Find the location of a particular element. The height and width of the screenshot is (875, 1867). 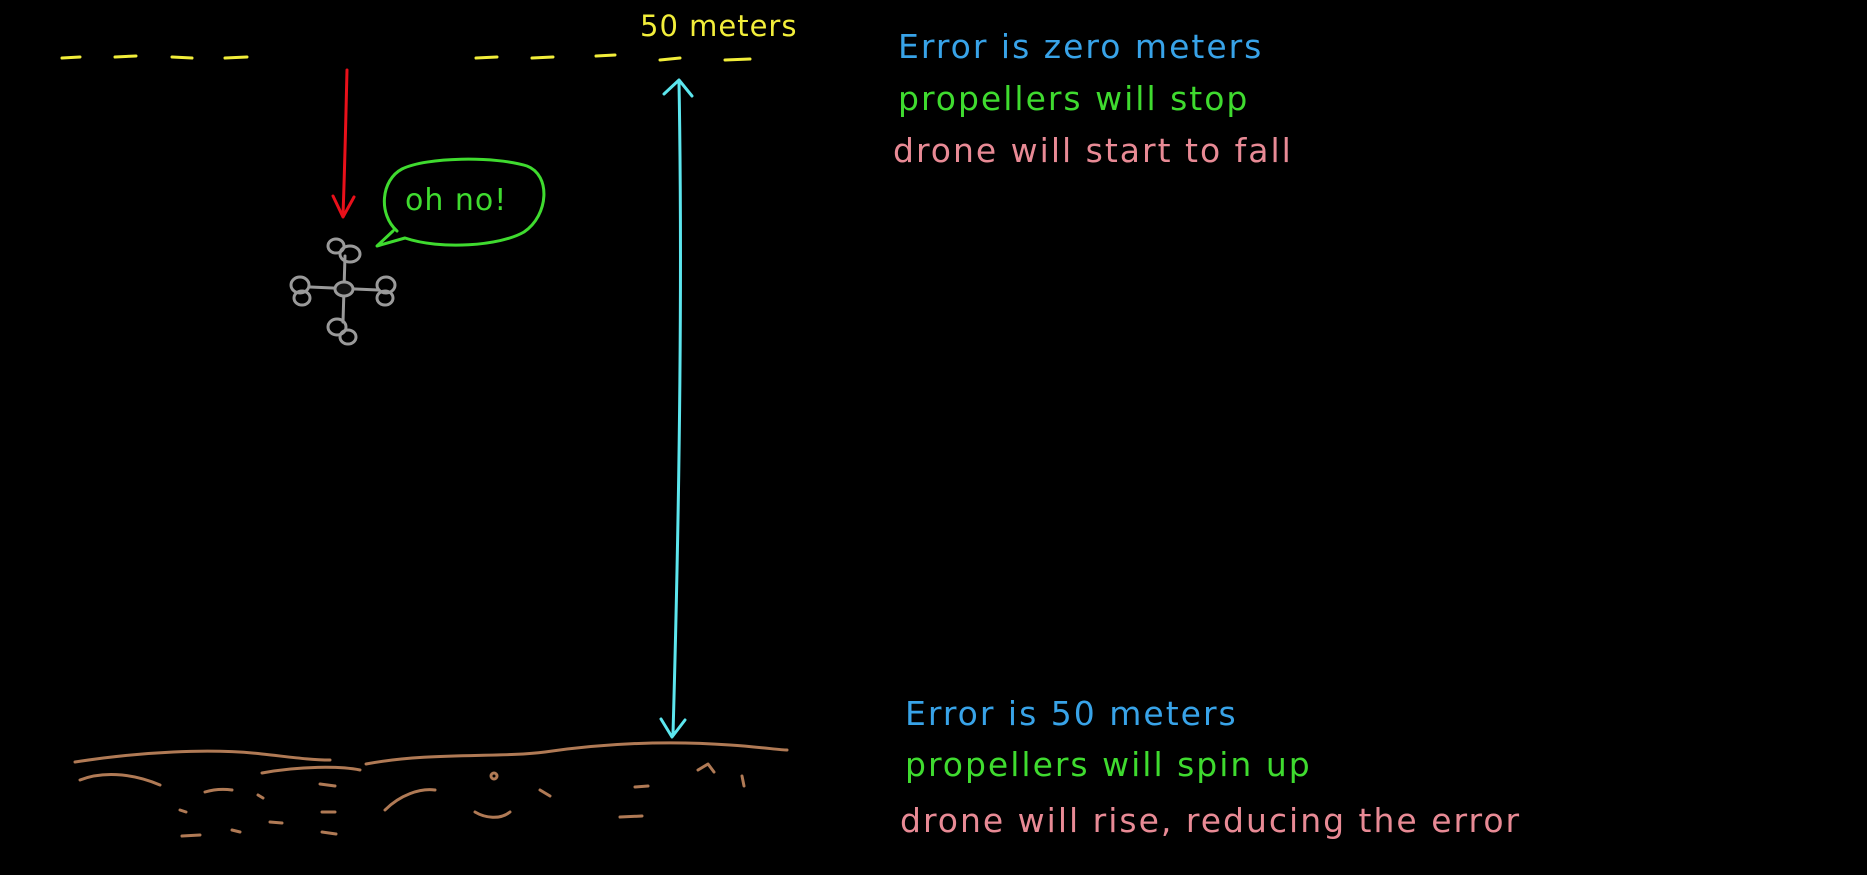

altitude-error-arrow is located at coordinates (676, 408).